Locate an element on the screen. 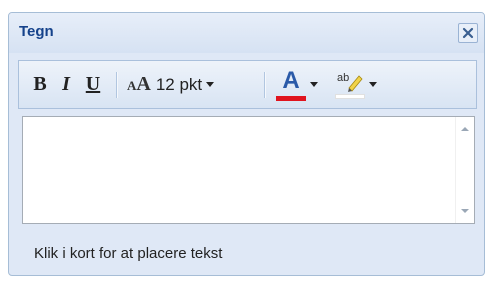 The height and width of the screenshot is (282, 491). underline-button: U is located at coordinates (93, 84).